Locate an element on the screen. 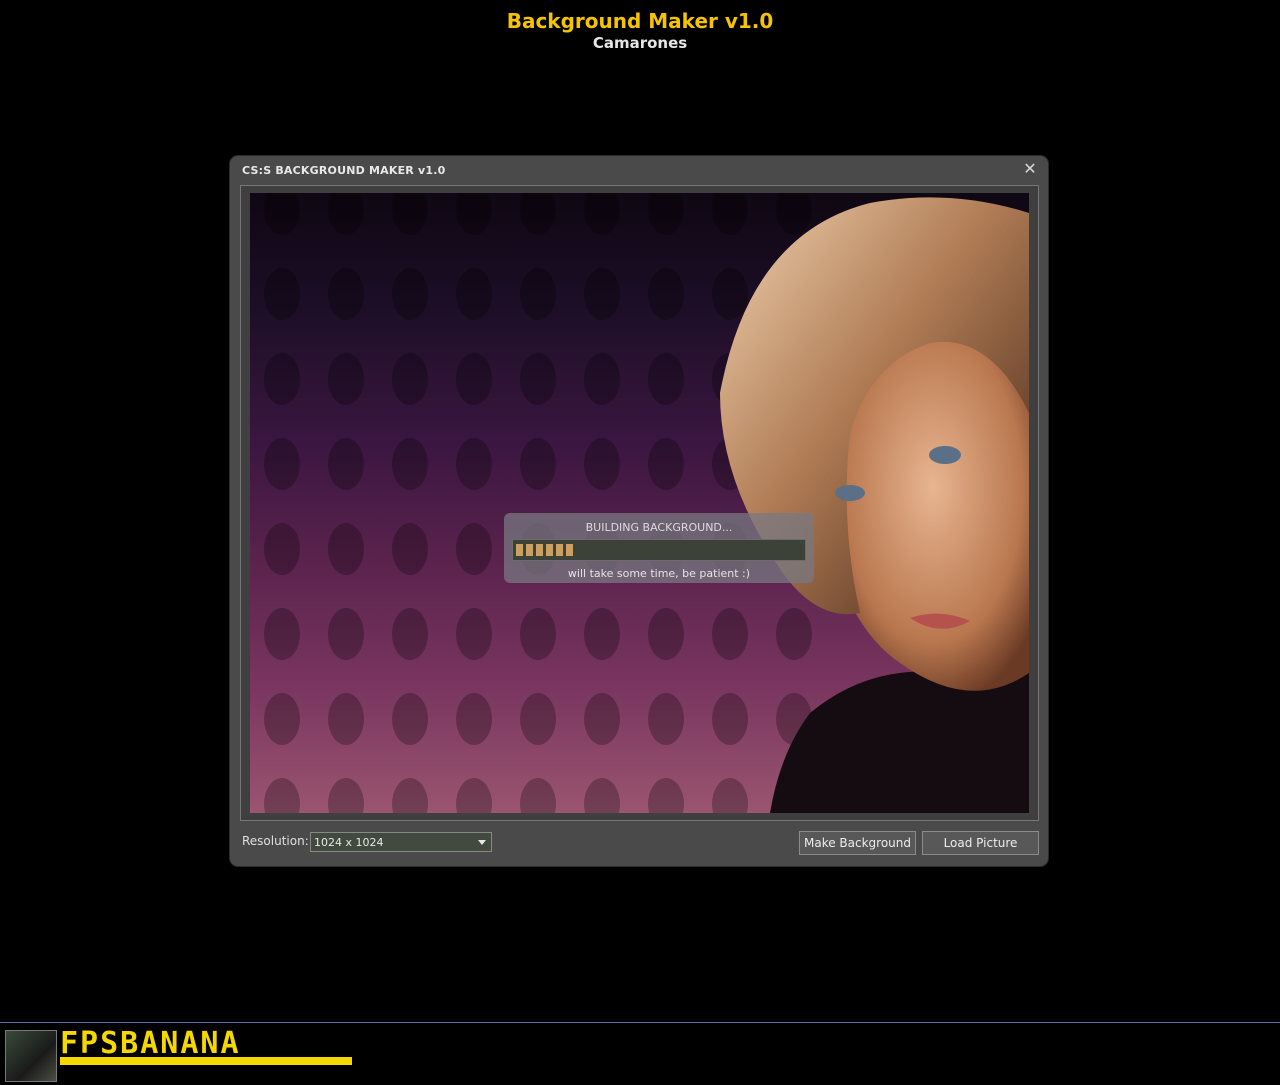  site-logo: FPSBANANA is located at coordinates (206, 1046).